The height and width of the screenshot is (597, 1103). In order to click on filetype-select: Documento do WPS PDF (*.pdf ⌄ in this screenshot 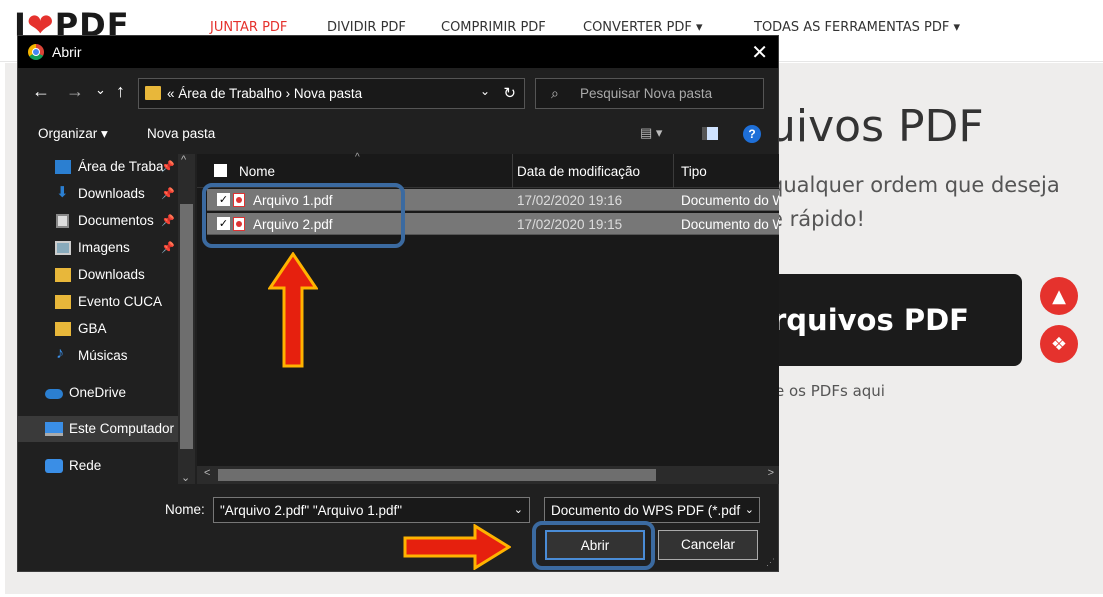, I will do `click(652, 510)`.